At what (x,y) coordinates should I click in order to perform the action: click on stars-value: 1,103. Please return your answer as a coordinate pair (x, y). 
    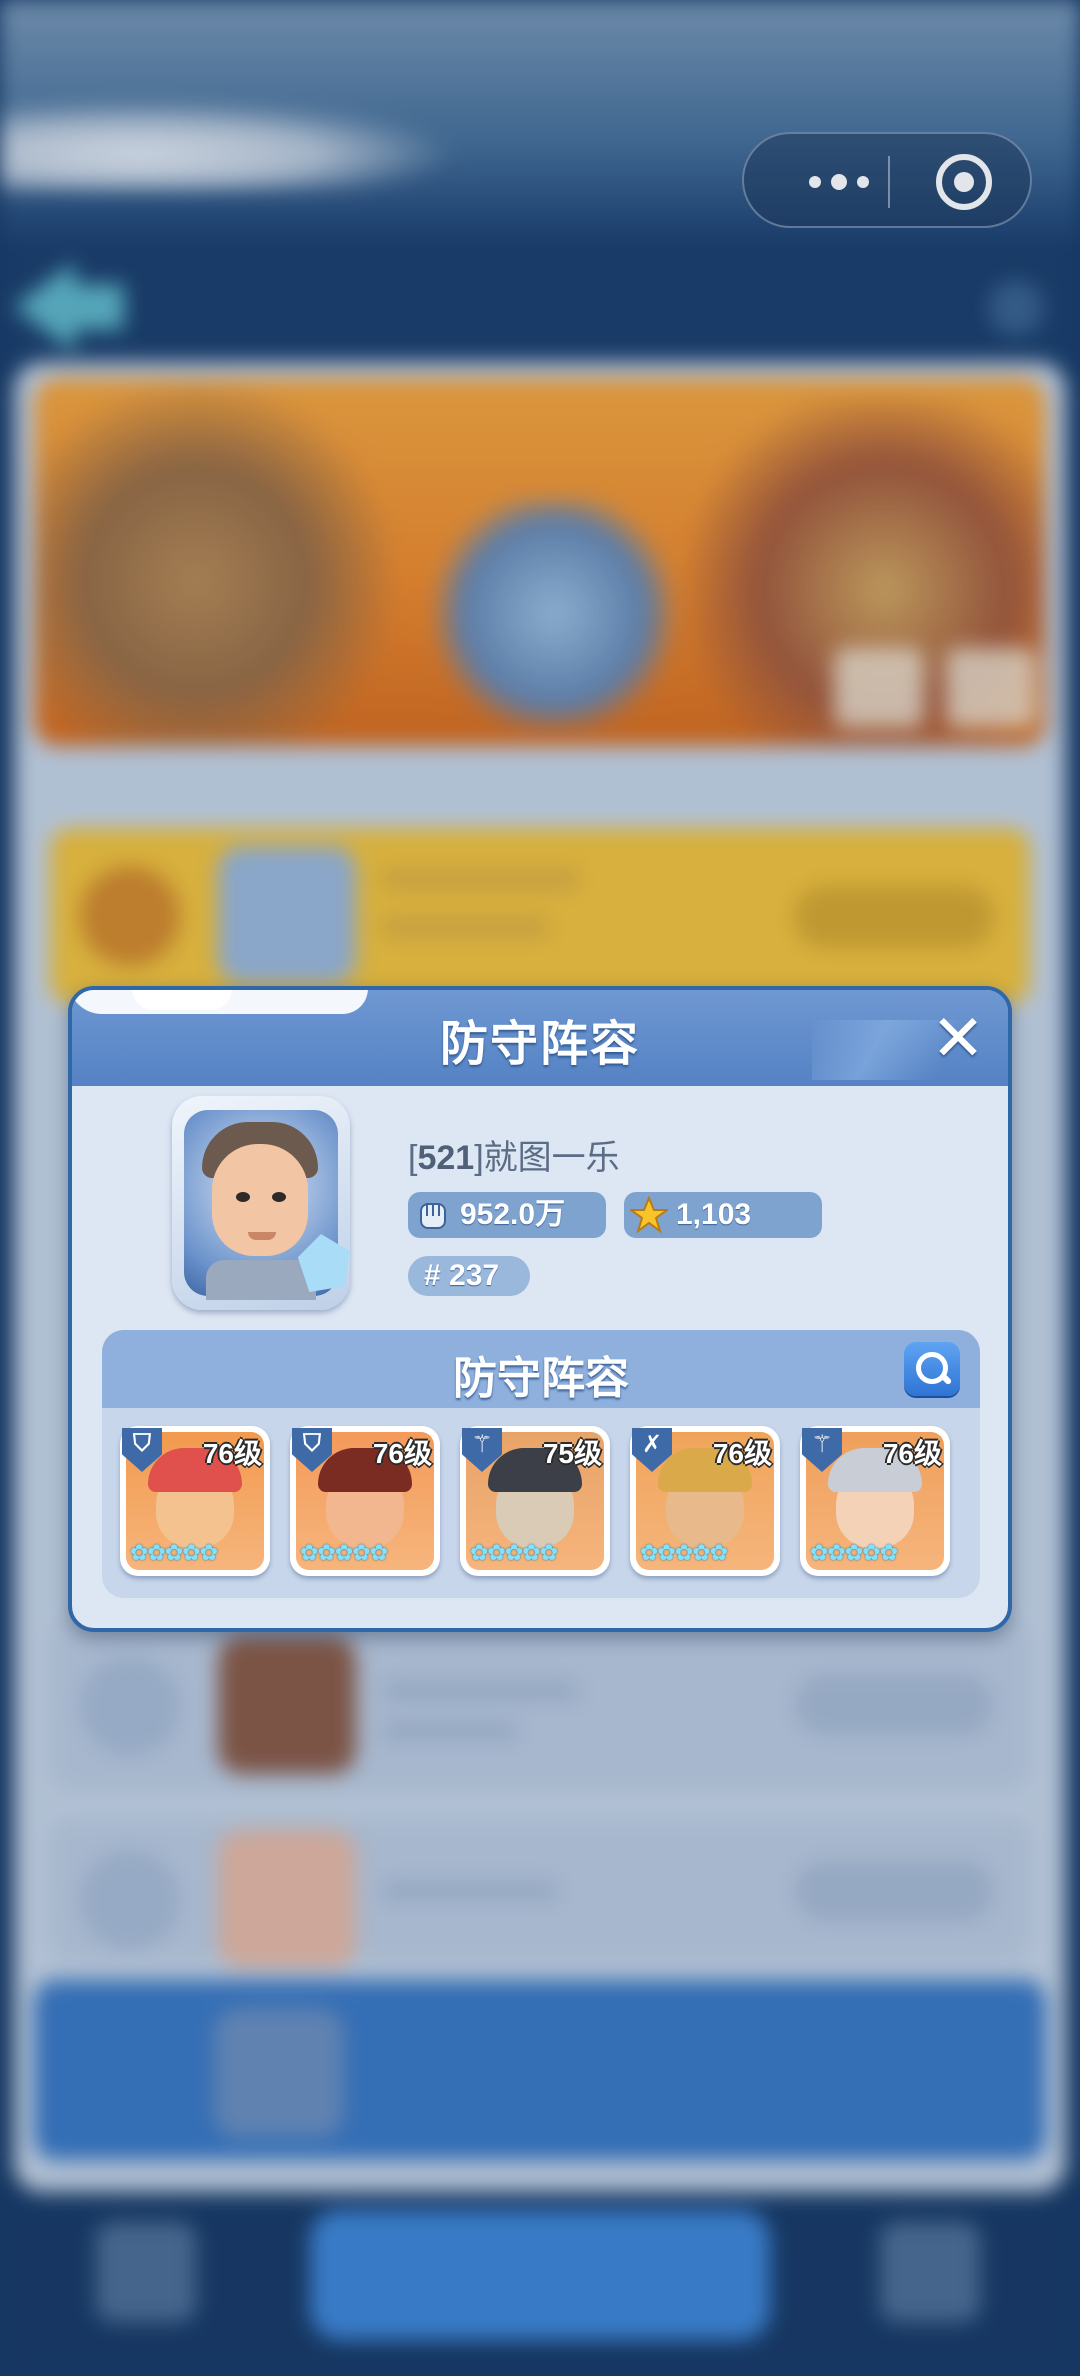
    Looking at the image, I should click on (714, 1214).